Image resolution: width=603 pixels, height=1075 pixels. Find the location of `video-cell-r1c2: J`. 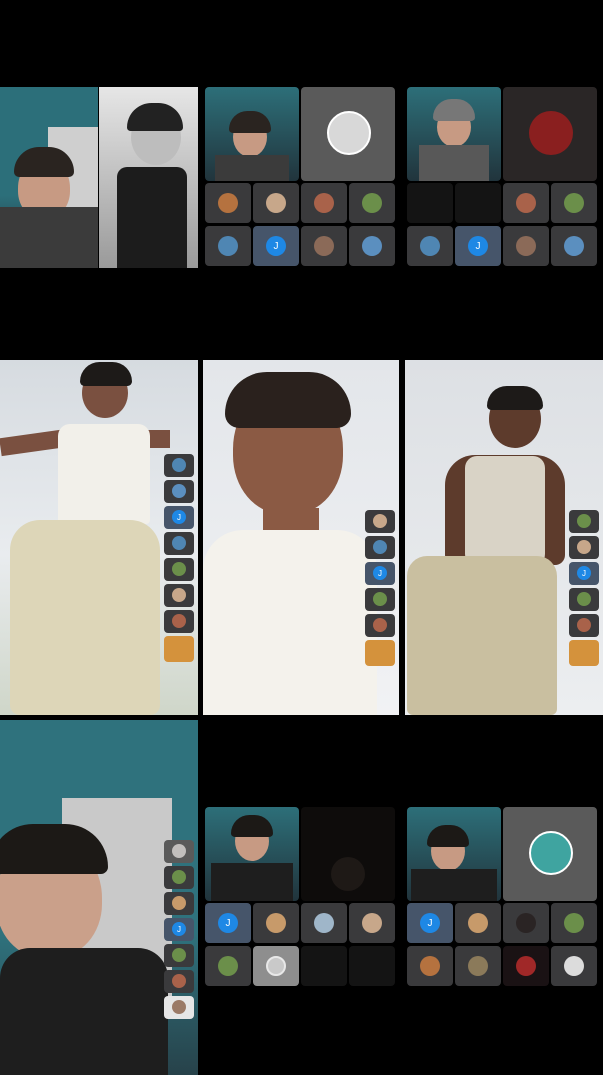

video-cell-r1c2: J is located at coordinates (301, 177).